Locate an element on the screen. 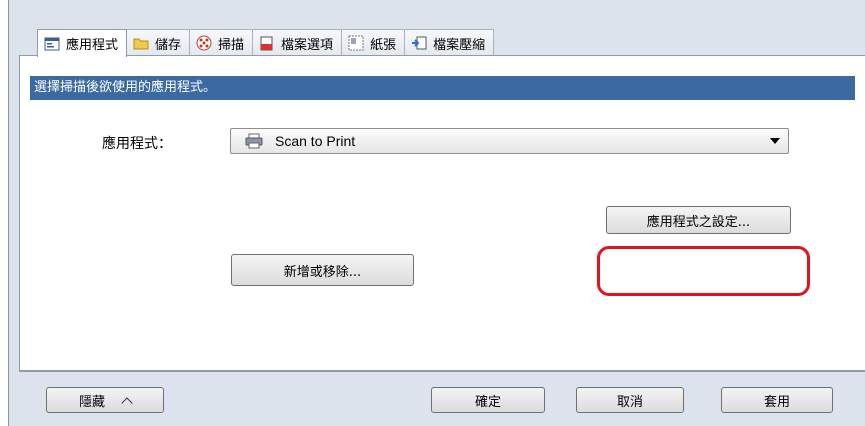 This screenshot has height=426, width=865. tab-application-label: 應用程式 is located at coordinates (92, 45).